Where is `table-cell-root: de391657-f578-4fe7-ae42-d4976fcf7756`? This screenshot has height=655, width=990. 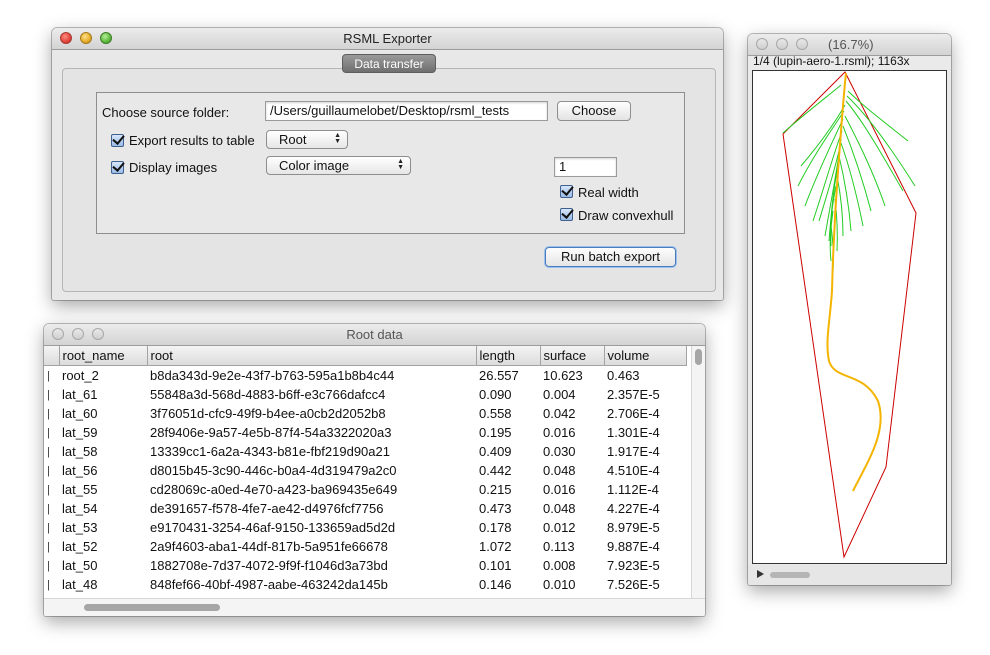
table-cell-root: de391657-f578-4fe7-ae42-d4976fcf7756 is located at coordinates (311, 508).